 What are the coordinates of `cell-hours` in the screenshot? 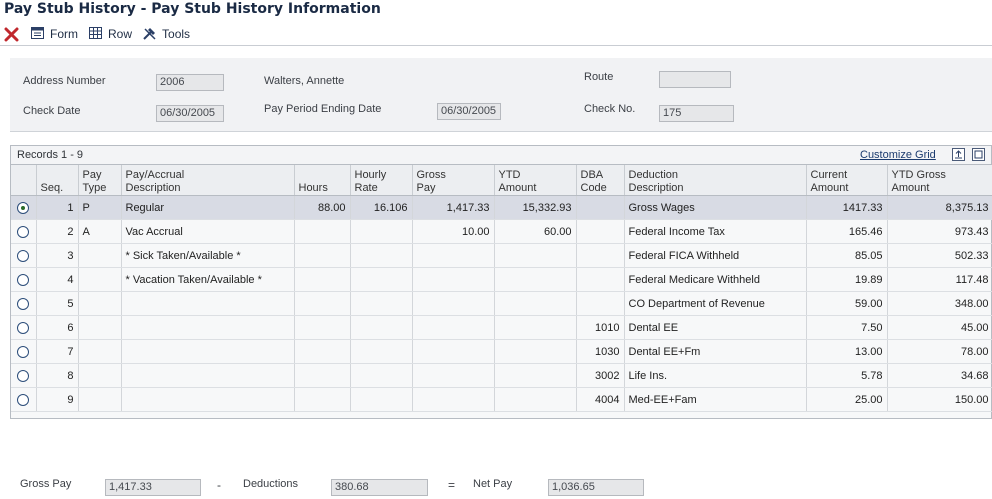 It's located at (322, 303).